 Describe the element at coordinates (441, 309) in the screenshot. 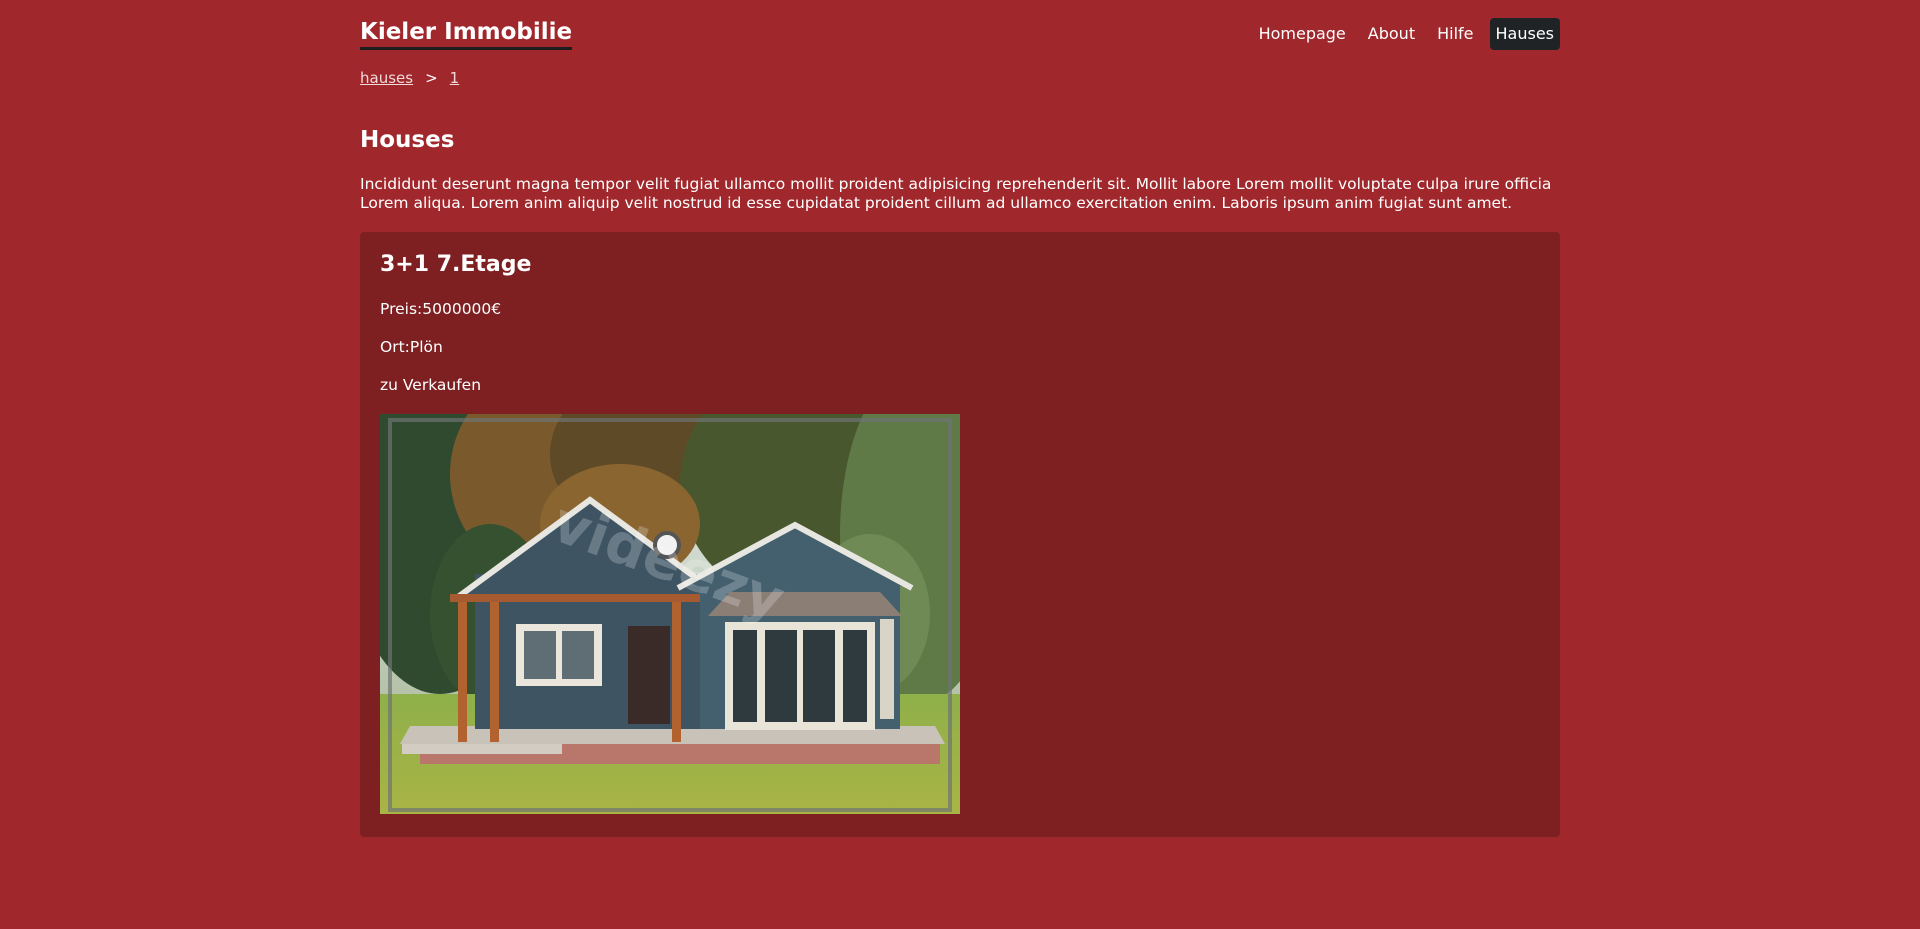

I see `listing-price: Preis:5000000€` at that location.